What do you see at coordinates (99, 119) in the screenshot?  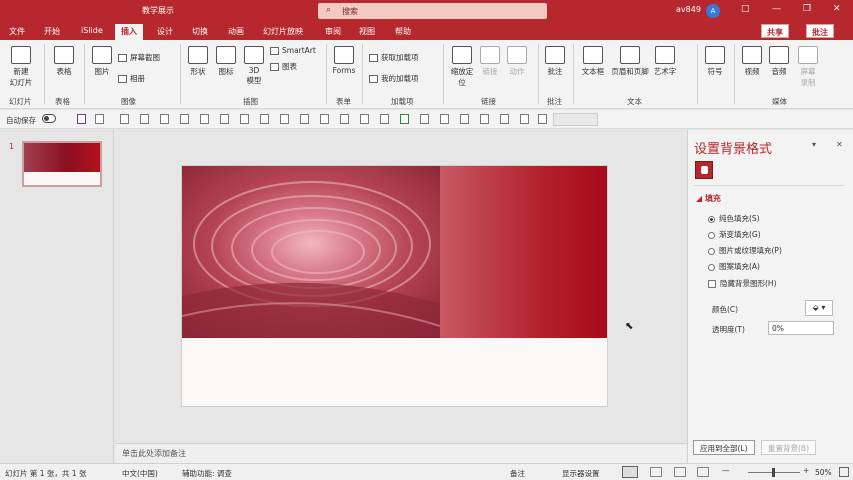 I see `undo-icon` at bounding box center [99, 119].